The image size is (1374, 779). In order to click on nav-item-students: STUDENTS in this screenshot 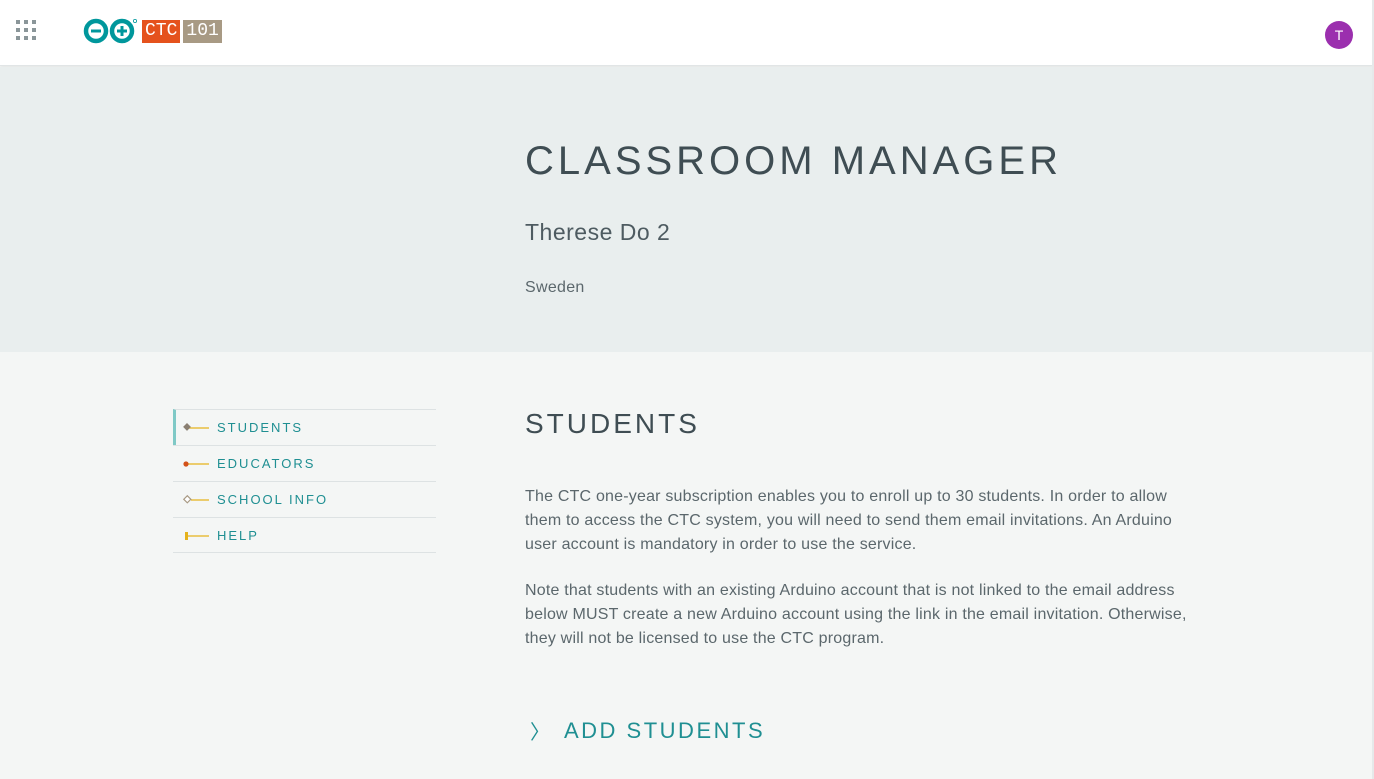, I will do `click(304, 427)`.